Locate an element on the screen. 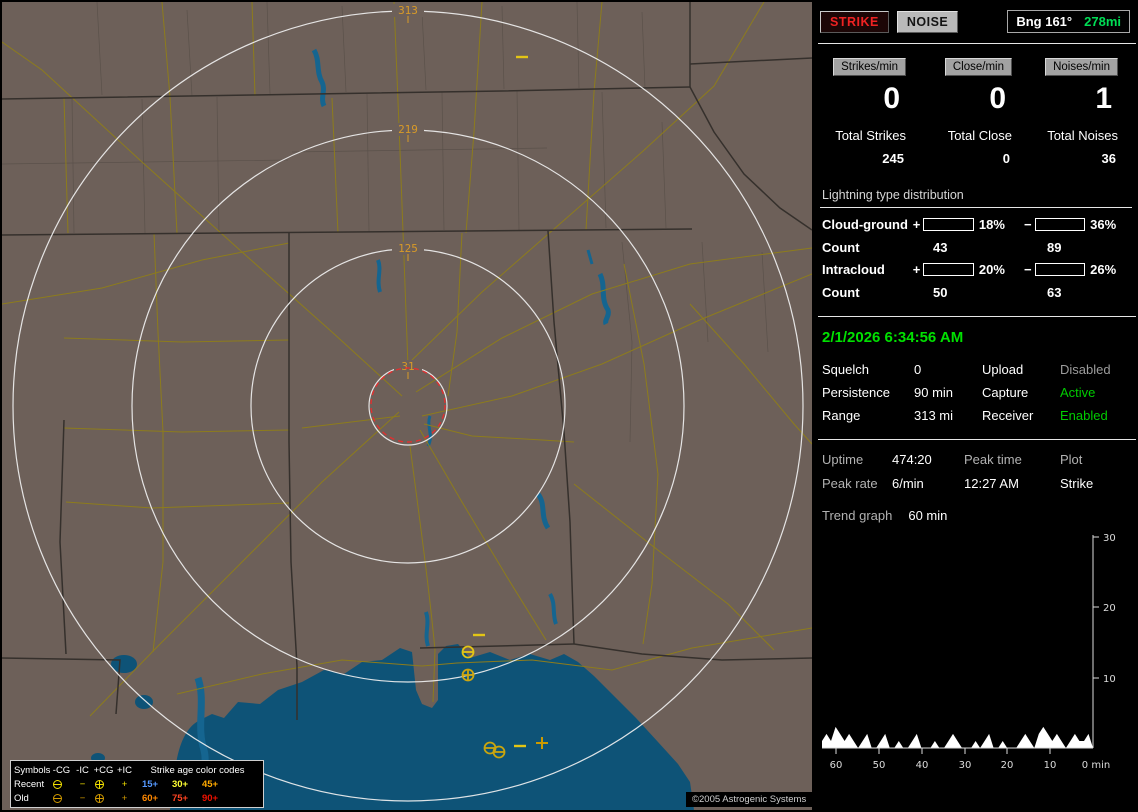 This screenshot has height=812, width=1138. distribution-title: Lightning type distribution is located at coordinates (976, 196).